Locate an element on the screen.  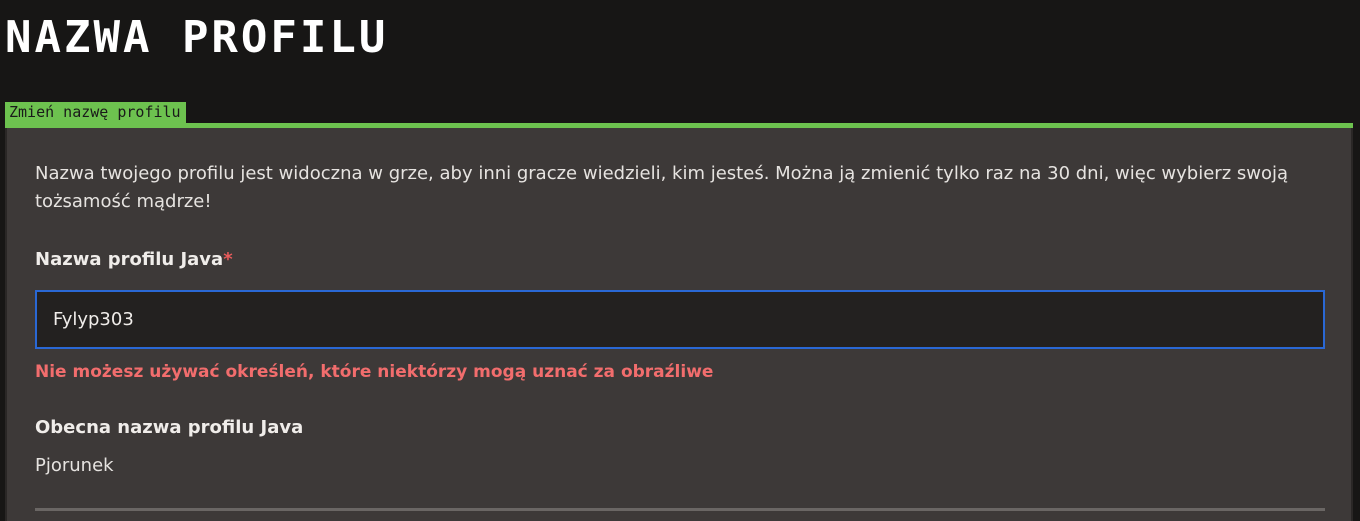
section-tab-label: Zmień nazwę profilu is located at coordinates (95, 112).